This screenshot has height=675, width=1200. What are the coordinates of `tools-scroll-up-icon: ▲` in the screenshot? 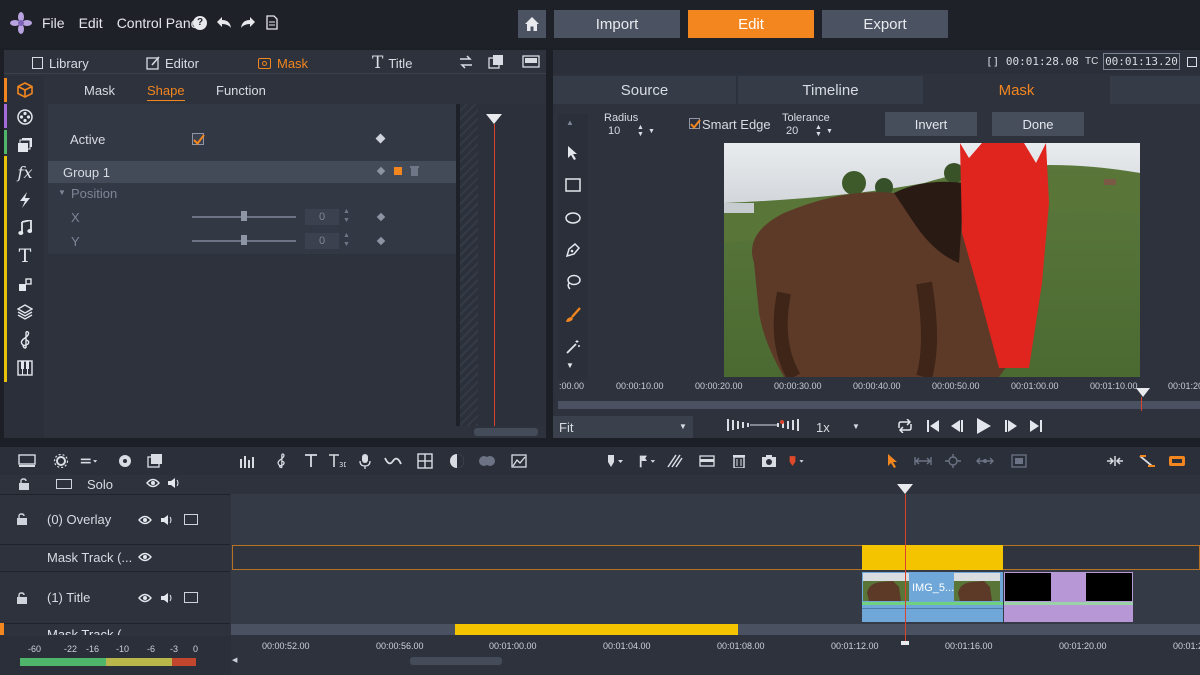 It's located at (570, 122).